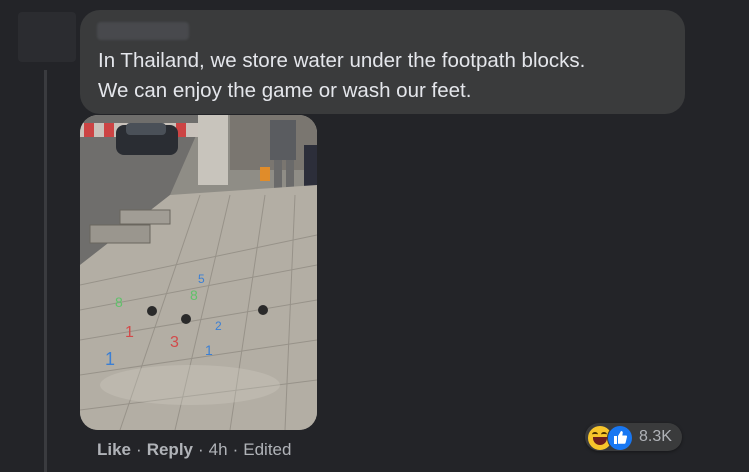 This screenshot has height=472, width=749. I want to click on comment-actions: Like · Reply · 4h · Edited, so click(194, 450).